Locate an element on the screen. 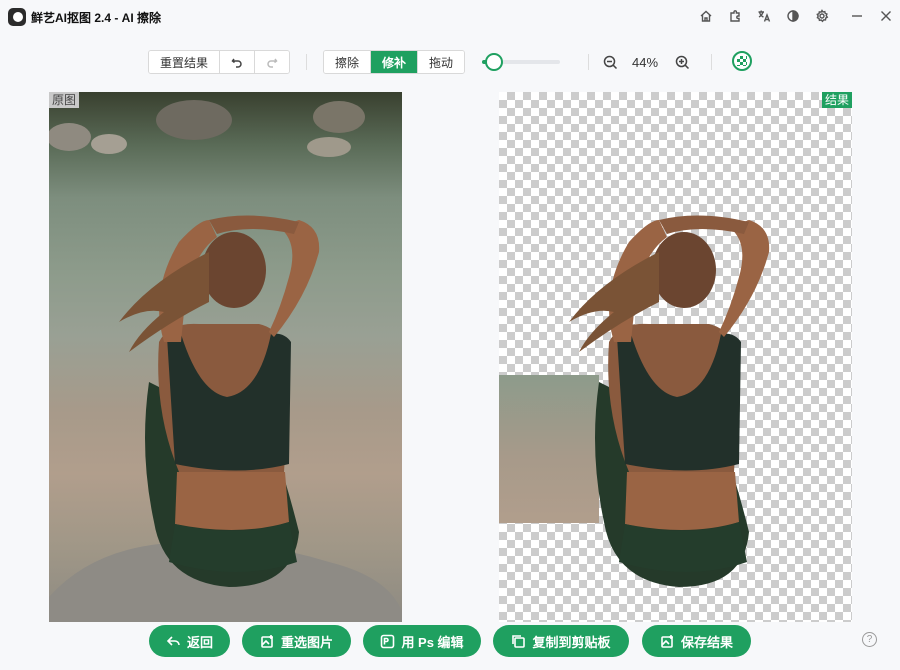  image-save-icon is located at coordinates (667, 641).